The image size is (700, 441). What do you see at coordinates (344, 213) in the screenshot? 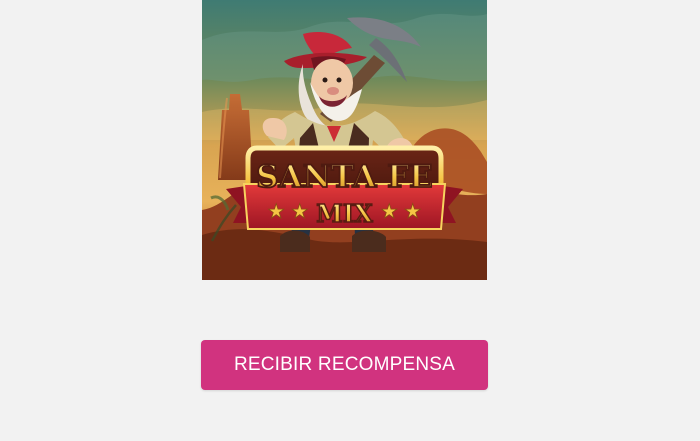
I see `logo-subtitle: MIX` at bounding box center [344, 213].